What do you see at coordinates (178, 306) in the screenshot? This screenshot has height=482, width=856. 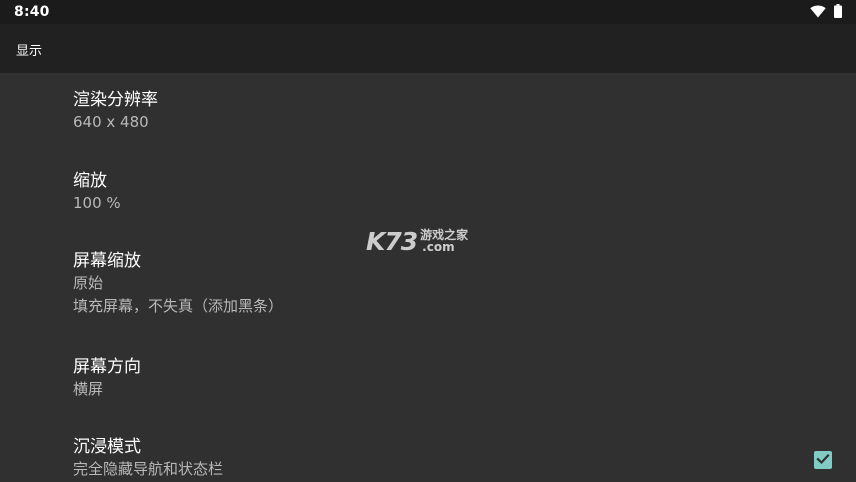 I see `pref-summary-detail: 填充屏幕，不失真（添加黑条）` at bounding box center [178, 306].